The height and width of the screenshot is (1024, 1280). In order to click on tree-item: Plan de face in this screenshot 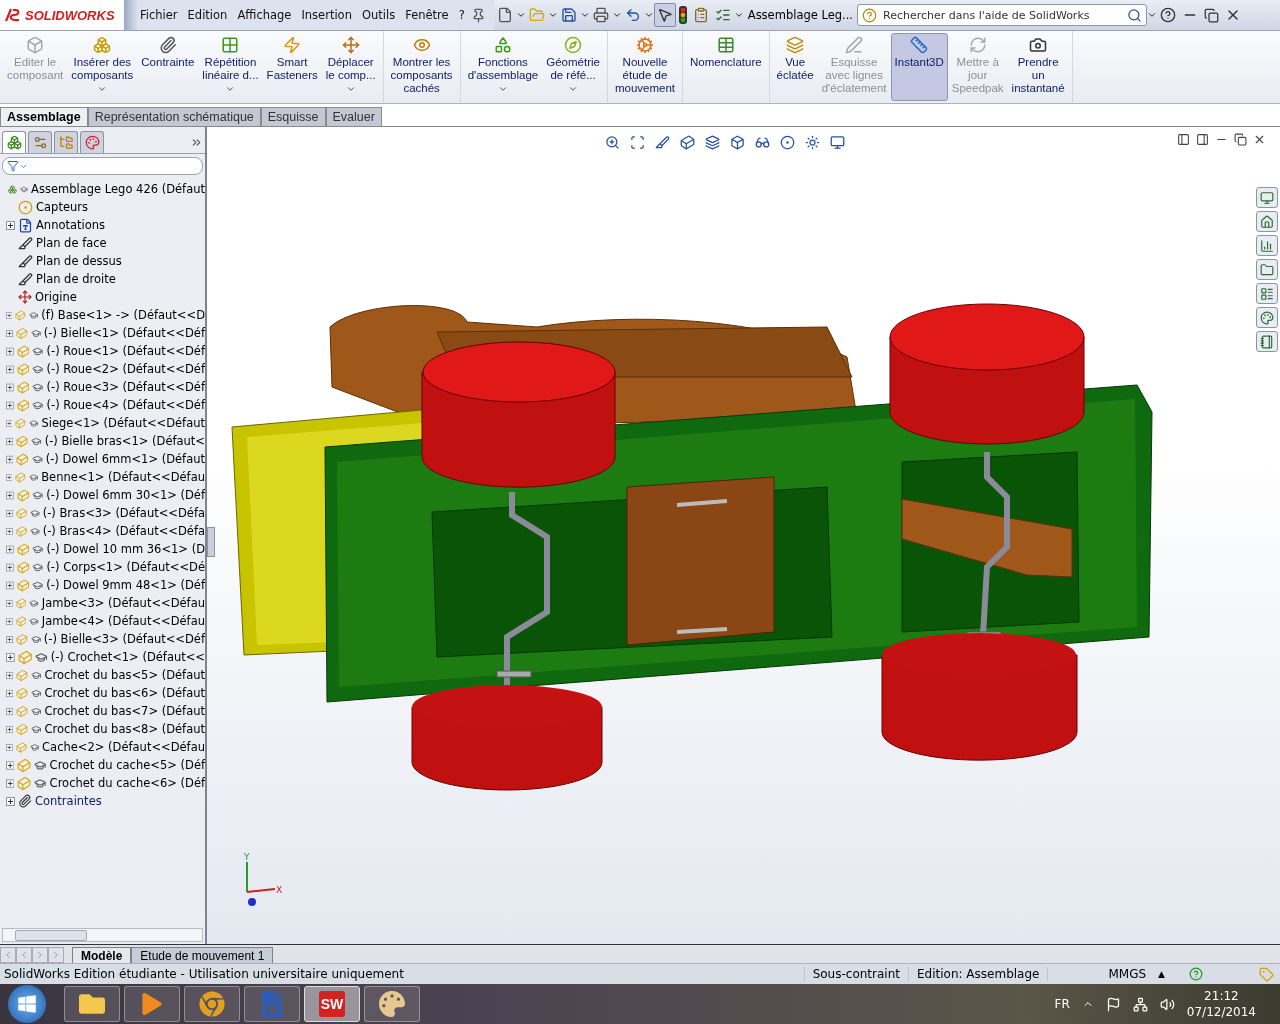, I will do `click(105, 243)`.